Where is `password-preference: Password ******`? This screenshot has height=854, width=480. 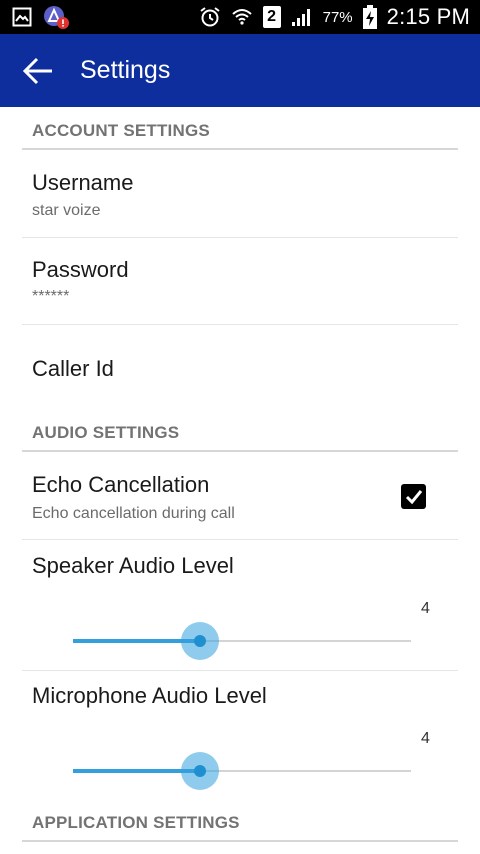
password-preference: Password ****** is located at coordinates (240, 281).